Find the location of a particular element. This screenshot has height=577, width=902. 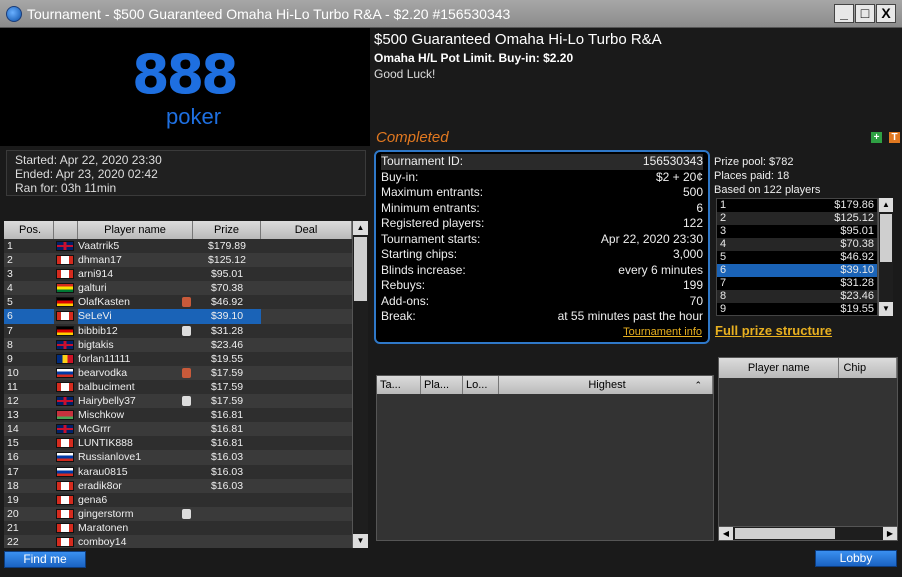

table-row: 20 gingerstorm is located at coordinates (178, 513).